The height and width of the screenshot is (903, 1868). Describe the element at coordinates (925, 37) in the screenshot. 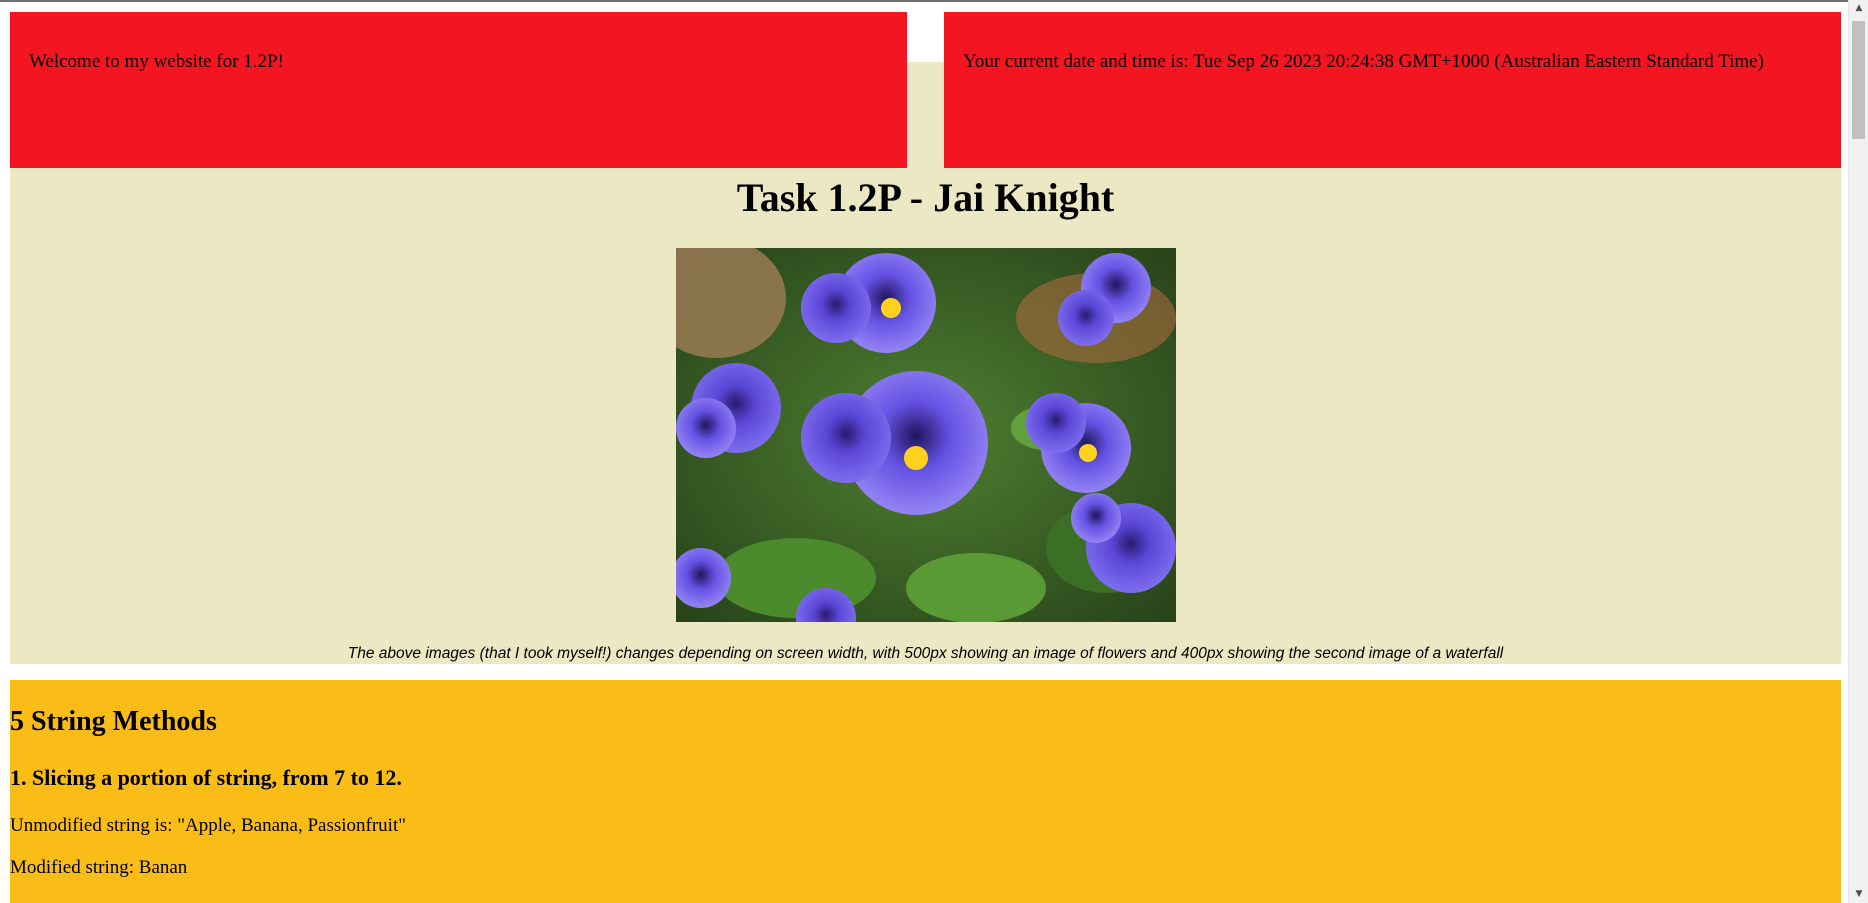

I see `header-gap` at that location.